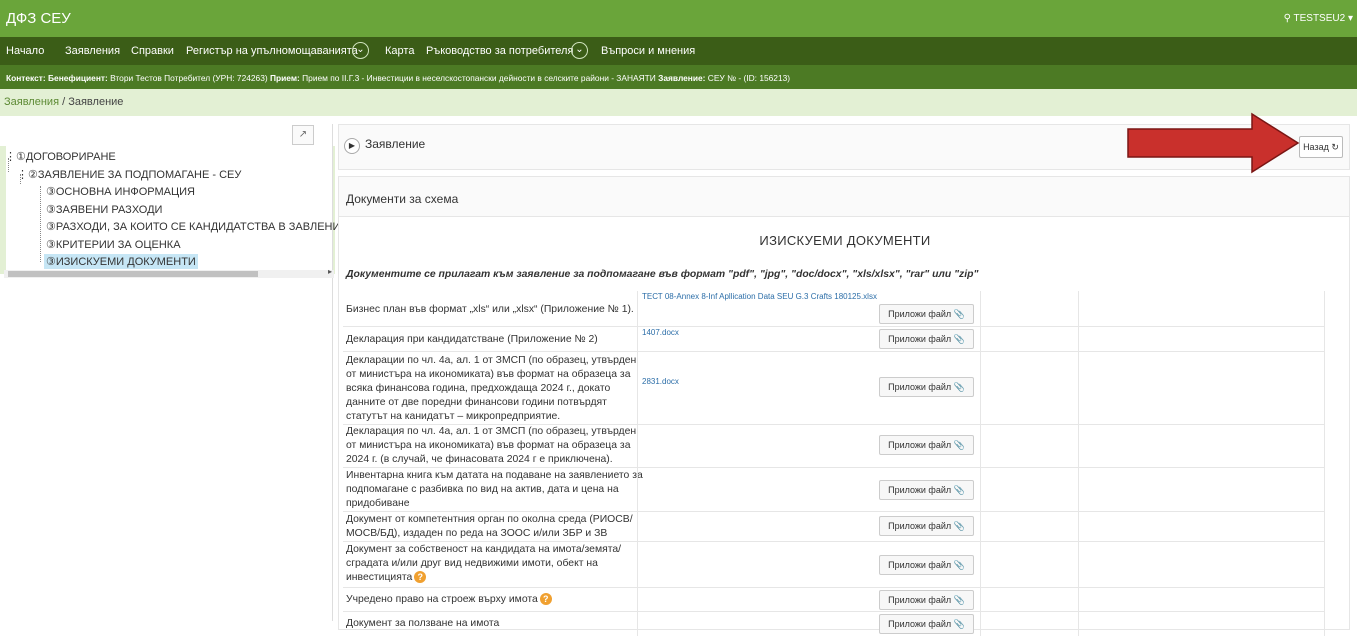 The image size is (1357, 636). Describe the element at coordinates (303, 135) in the screenshot. I see `expand-icon: ↗` at that location.